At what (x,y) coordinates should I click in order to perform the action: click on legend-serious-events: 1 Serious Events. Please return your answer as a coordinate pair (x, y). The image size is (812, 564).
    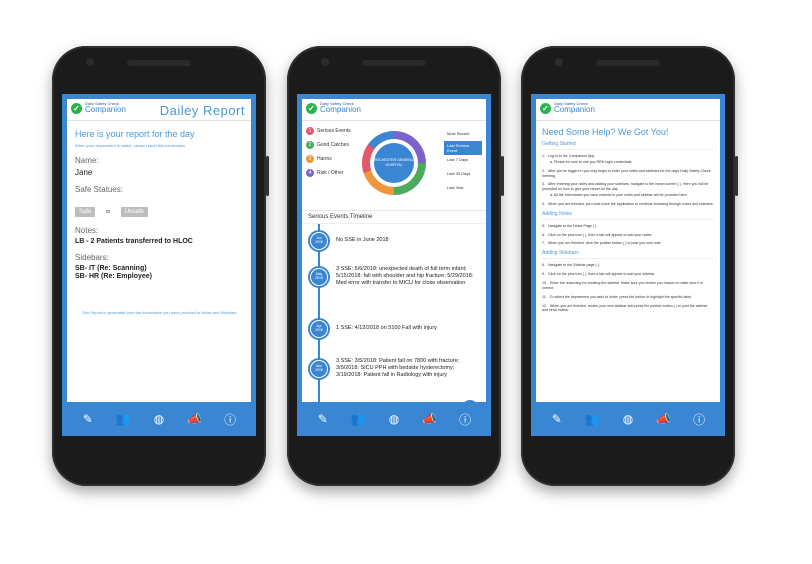
    Looking at the image, I should click on (328, 131).